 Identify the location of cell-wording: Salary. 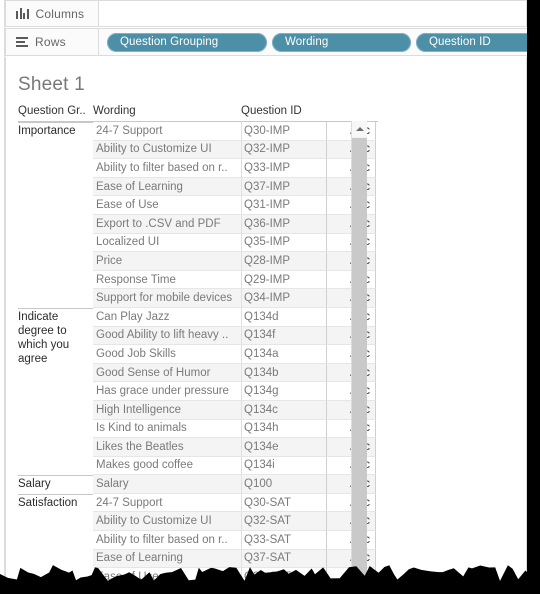
(167, 484).